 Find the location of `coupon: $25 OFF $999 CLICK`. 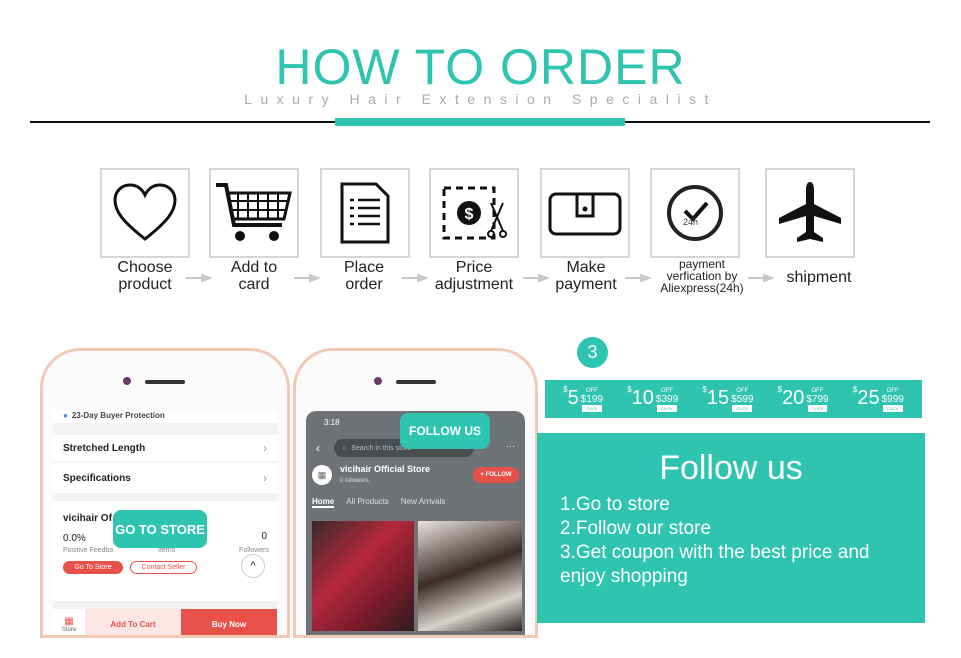

coupon: $25 OFF $999 CLICK is located at coordinates (878, 398).